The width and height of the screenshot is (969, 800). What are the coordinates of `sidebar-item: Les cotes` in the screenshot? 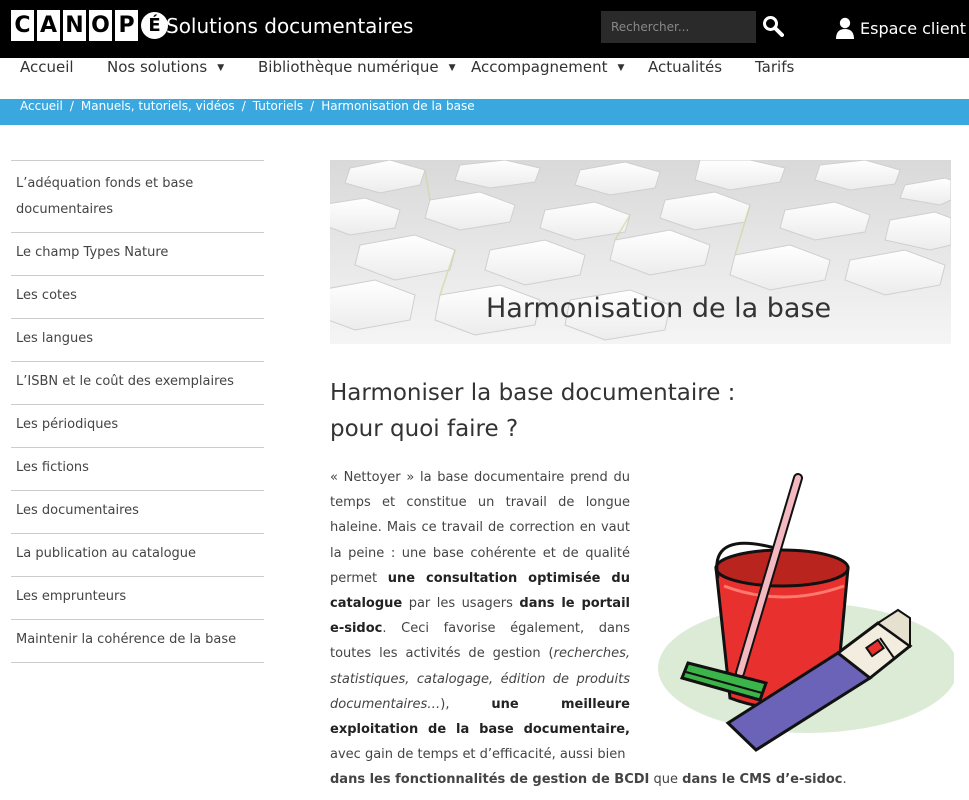 It's located at (137, 297).